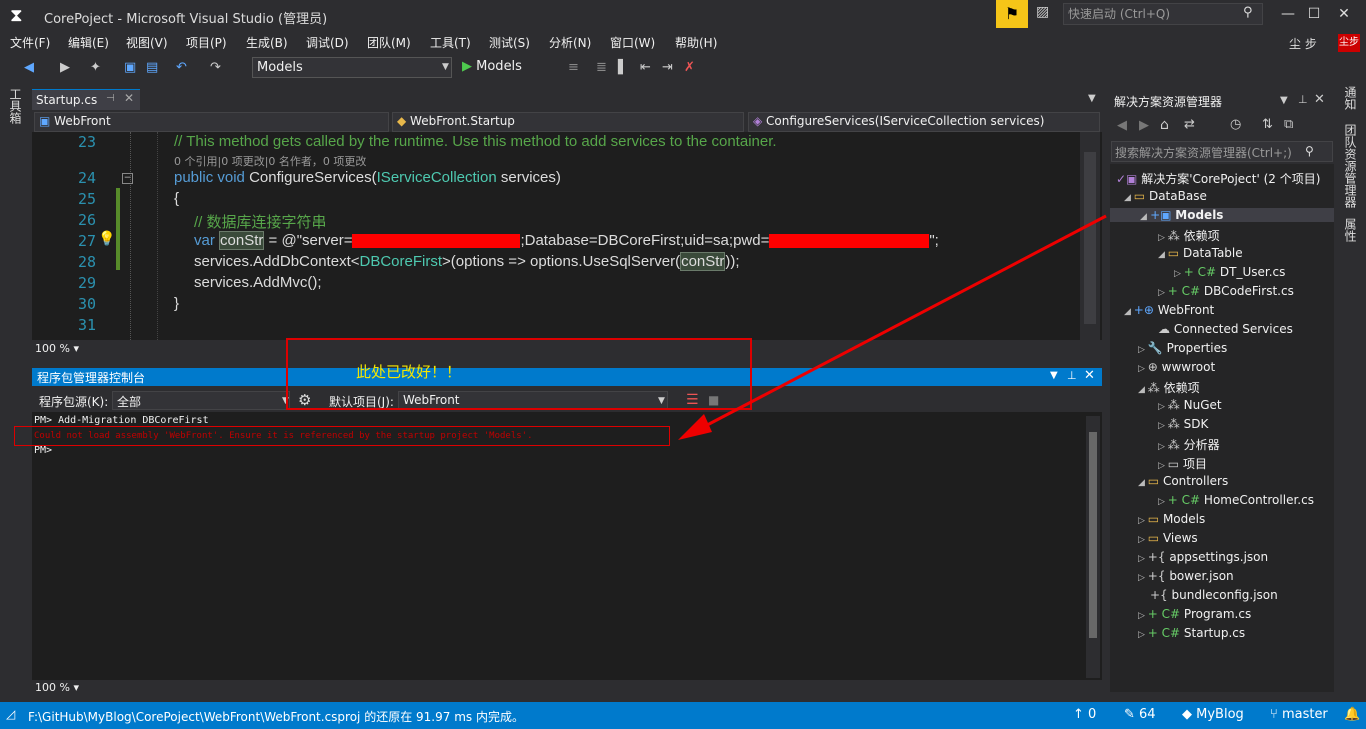 The image size is (1366, 729). I want to click on redo-icon: ↷, so click(215, 67).